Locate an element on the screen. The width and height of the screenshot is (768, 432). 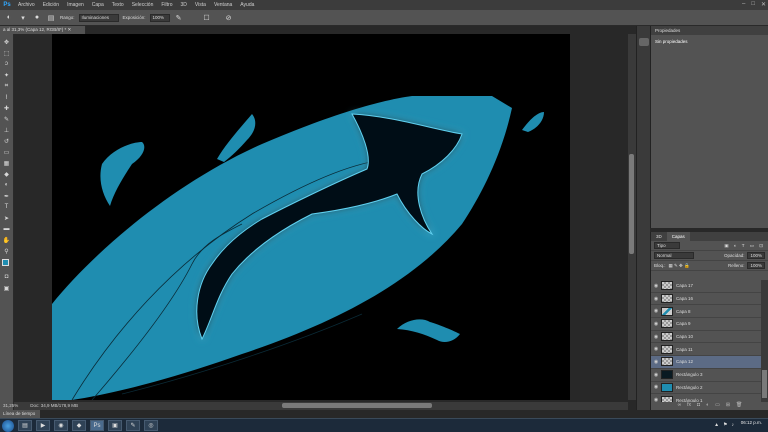
layer-row: ◉ Capa 17 is located at coordinates (706, 286).